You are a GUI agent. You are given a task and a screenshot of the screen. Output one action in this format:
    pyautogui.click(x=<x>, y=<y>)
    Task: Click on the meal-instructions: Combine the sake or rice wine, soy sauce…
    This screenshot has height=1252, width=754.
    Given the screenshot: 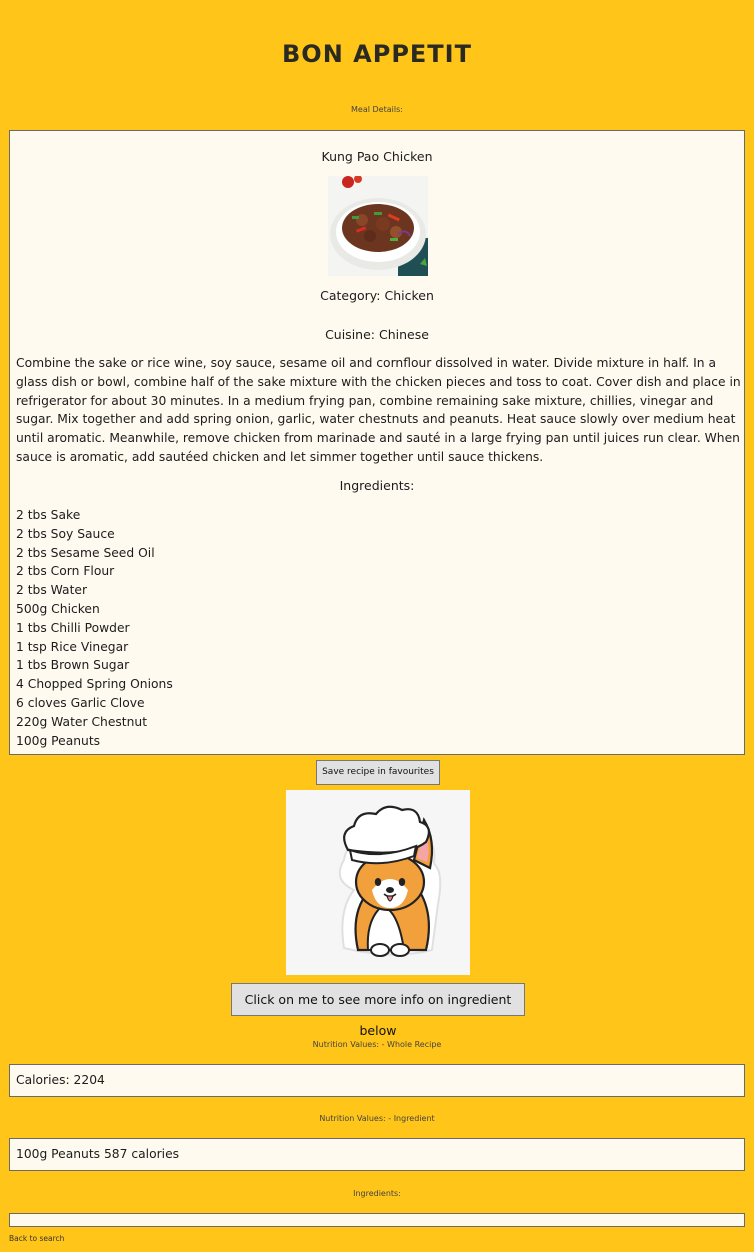 What is the action you would take?
    pyautogui.click(x=378, y=410)
    